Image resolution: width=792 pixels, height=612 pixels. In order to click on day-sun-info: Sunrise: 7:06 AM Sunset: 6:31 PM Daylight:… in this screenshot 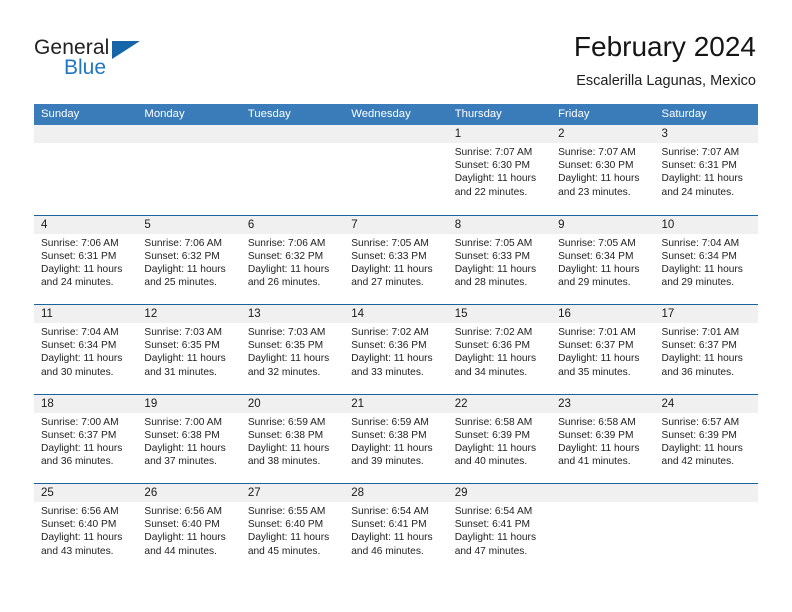, I will do `click(85, 262)`.